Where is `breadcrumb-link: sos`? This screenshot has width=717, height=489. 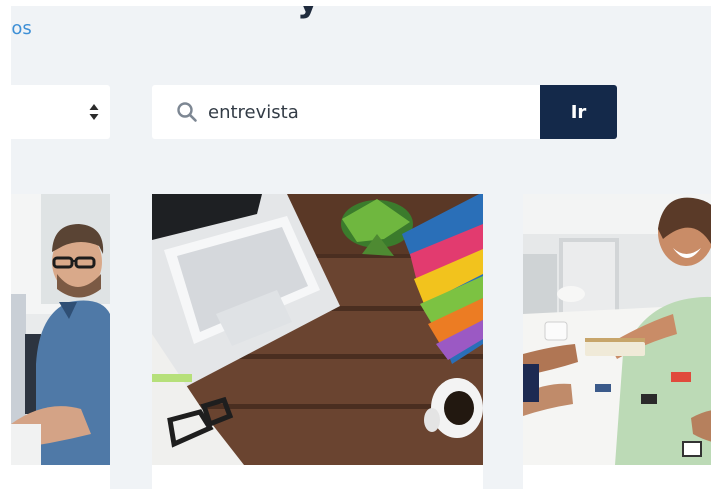
breadcrumb-link: sos is located at coordinates (21, 28).